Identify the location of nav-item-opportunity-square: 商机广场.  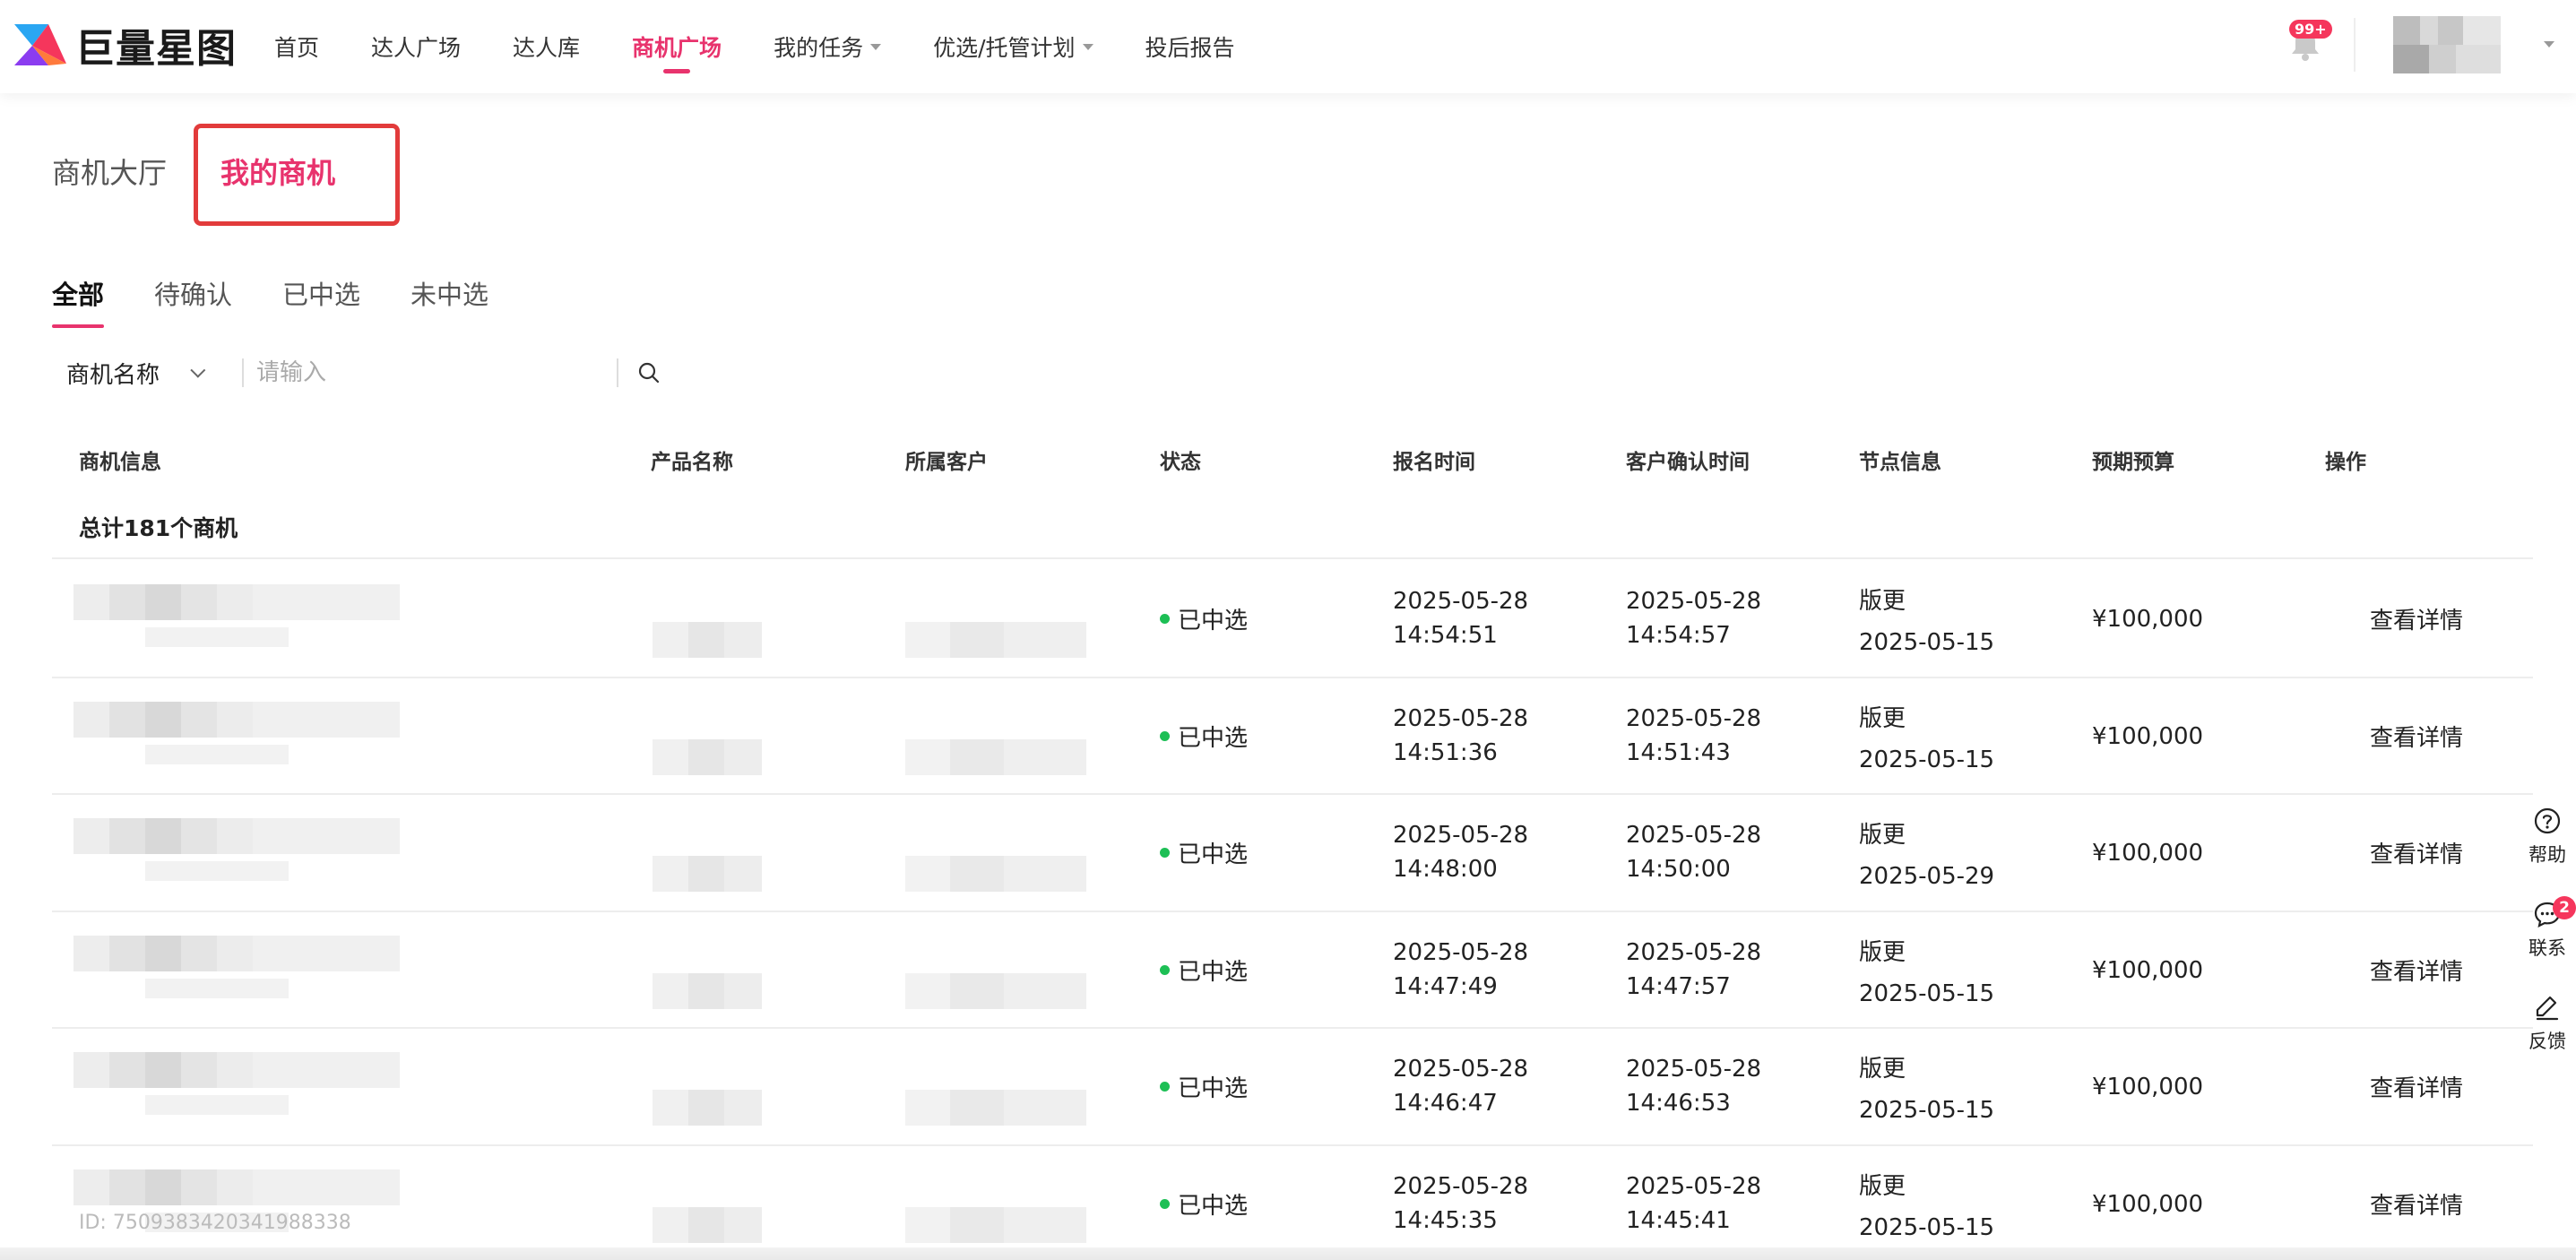
(677, 46).